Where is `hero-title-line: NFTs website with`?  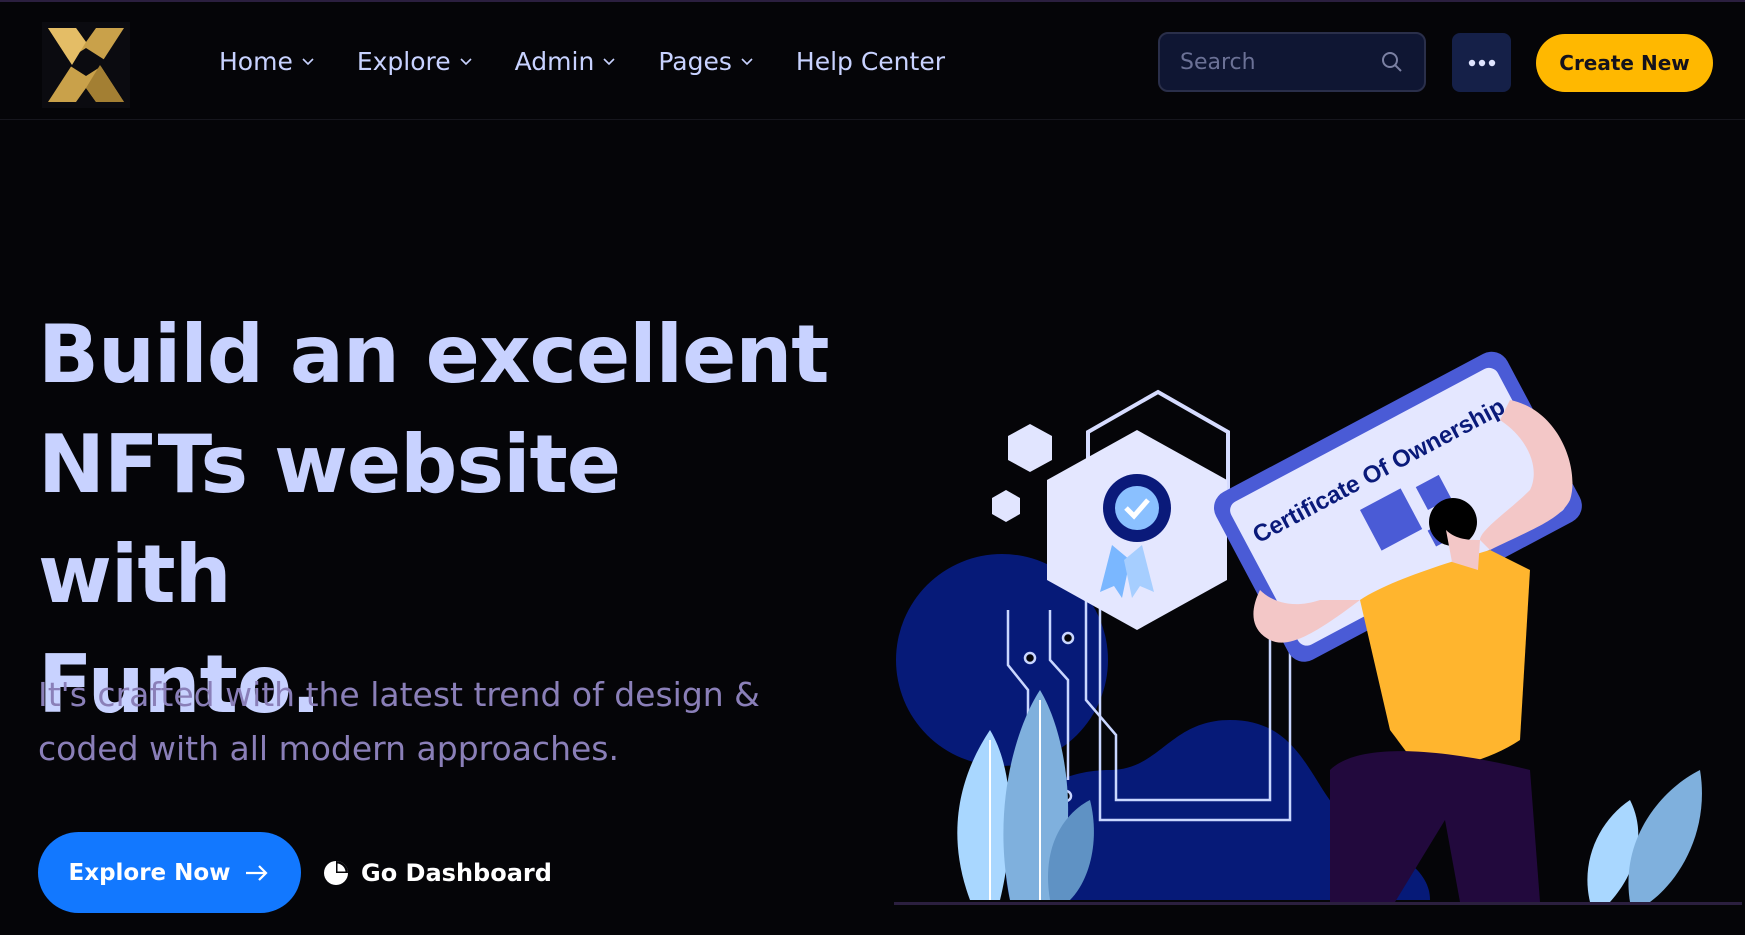
hero-title-line: NFTs website with is located at coordinates (329, 519).